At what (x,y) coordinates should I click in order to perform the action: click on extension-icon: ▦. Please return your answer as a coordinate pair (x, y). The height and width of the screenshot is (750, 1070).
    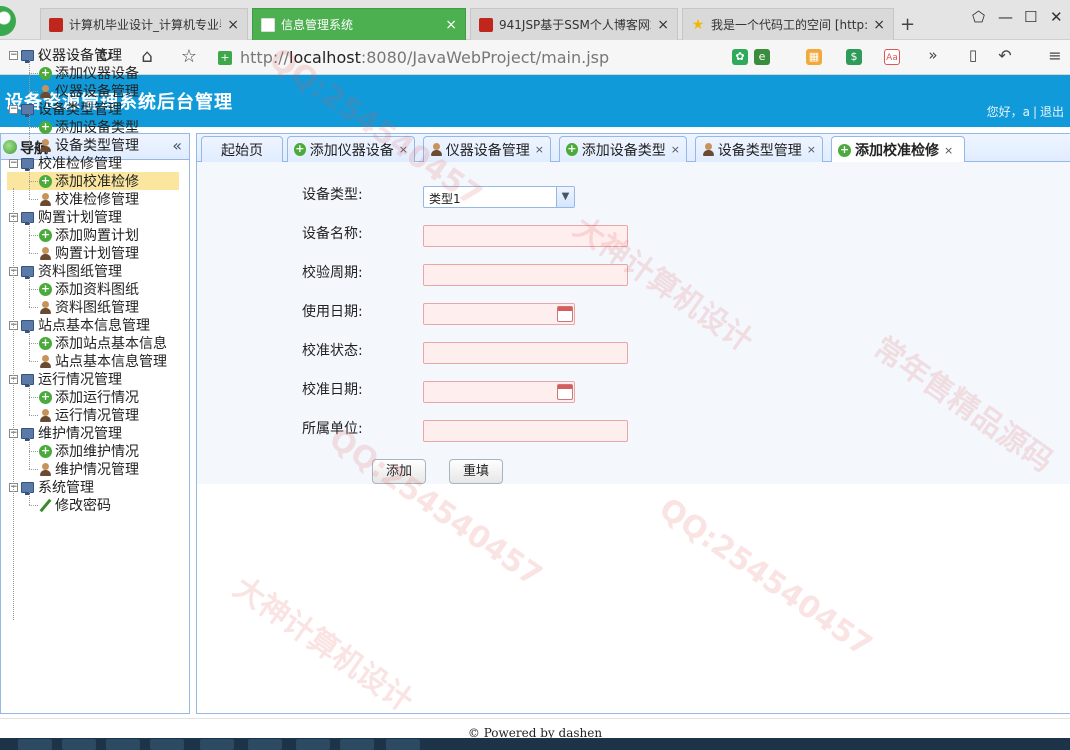
    Looking at the image, I should click on (814, 57).